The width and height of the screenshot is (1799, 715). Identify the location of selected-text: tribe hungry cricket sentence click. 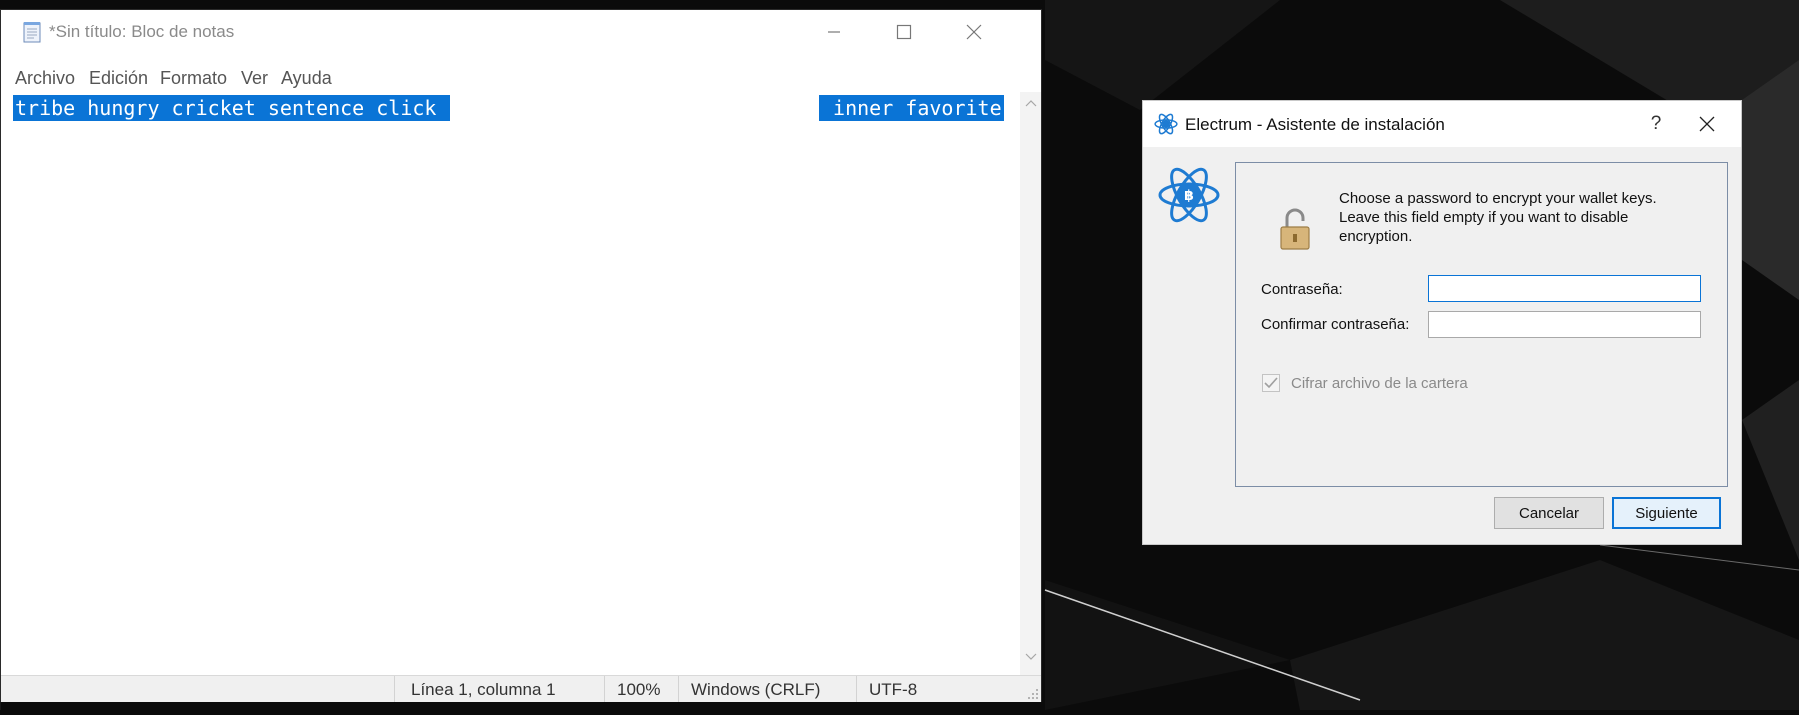
(232, 108).